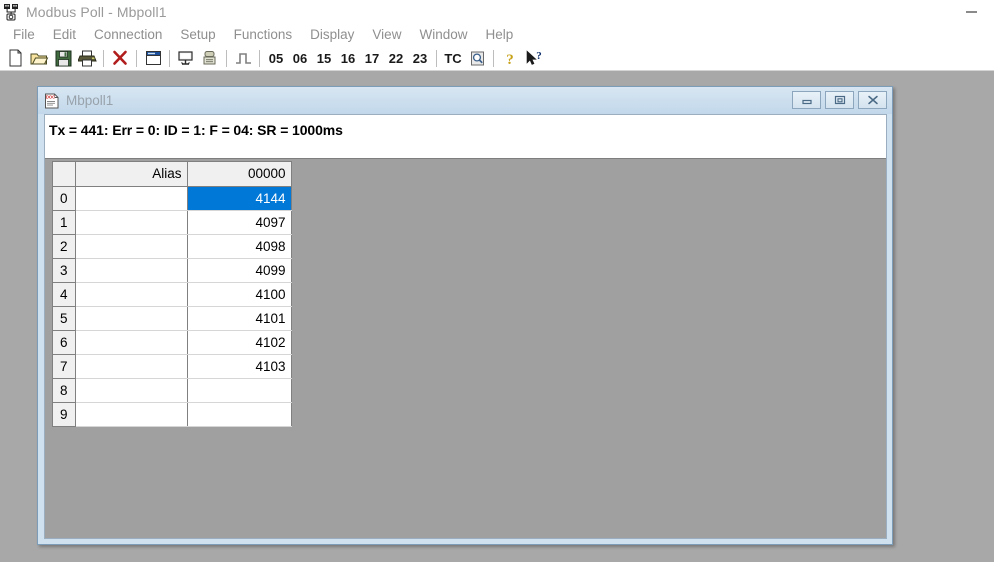 Image resolution: width=994 pixels, height=562 pixels. What do you see at coordinates (64, 198) in the screenshot?
I see `row-header-0: 0` at bounding box center [64, 198].